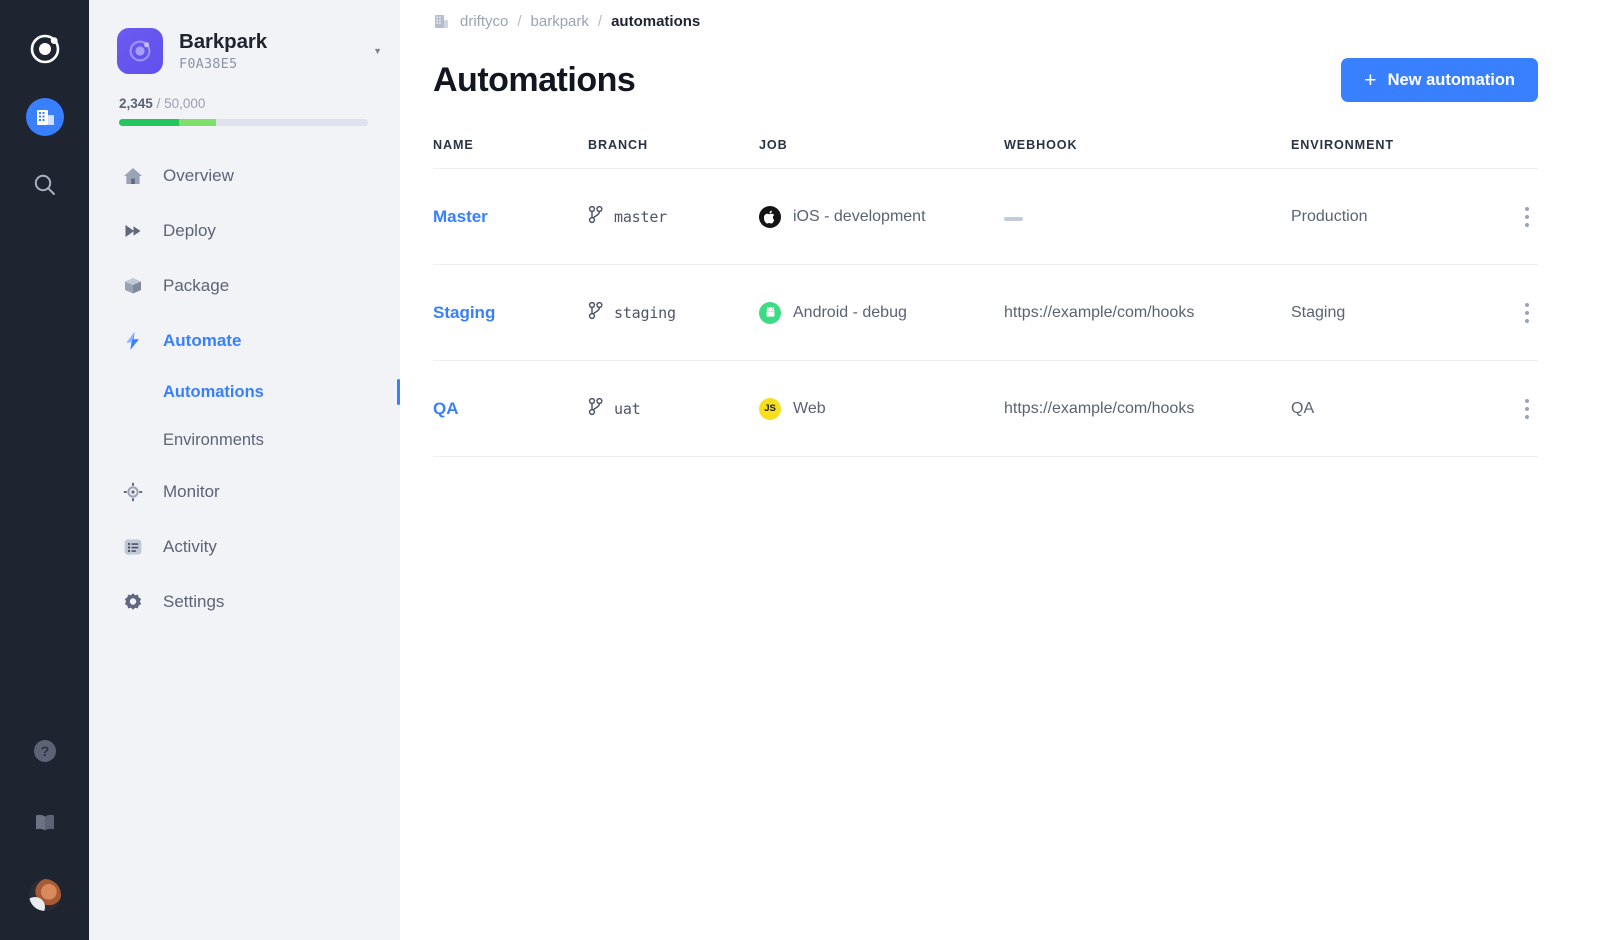  I want to click on table-head: NAME BRANCH JOB WEBHOOK ENVIRONMENT, so click(985, 153).